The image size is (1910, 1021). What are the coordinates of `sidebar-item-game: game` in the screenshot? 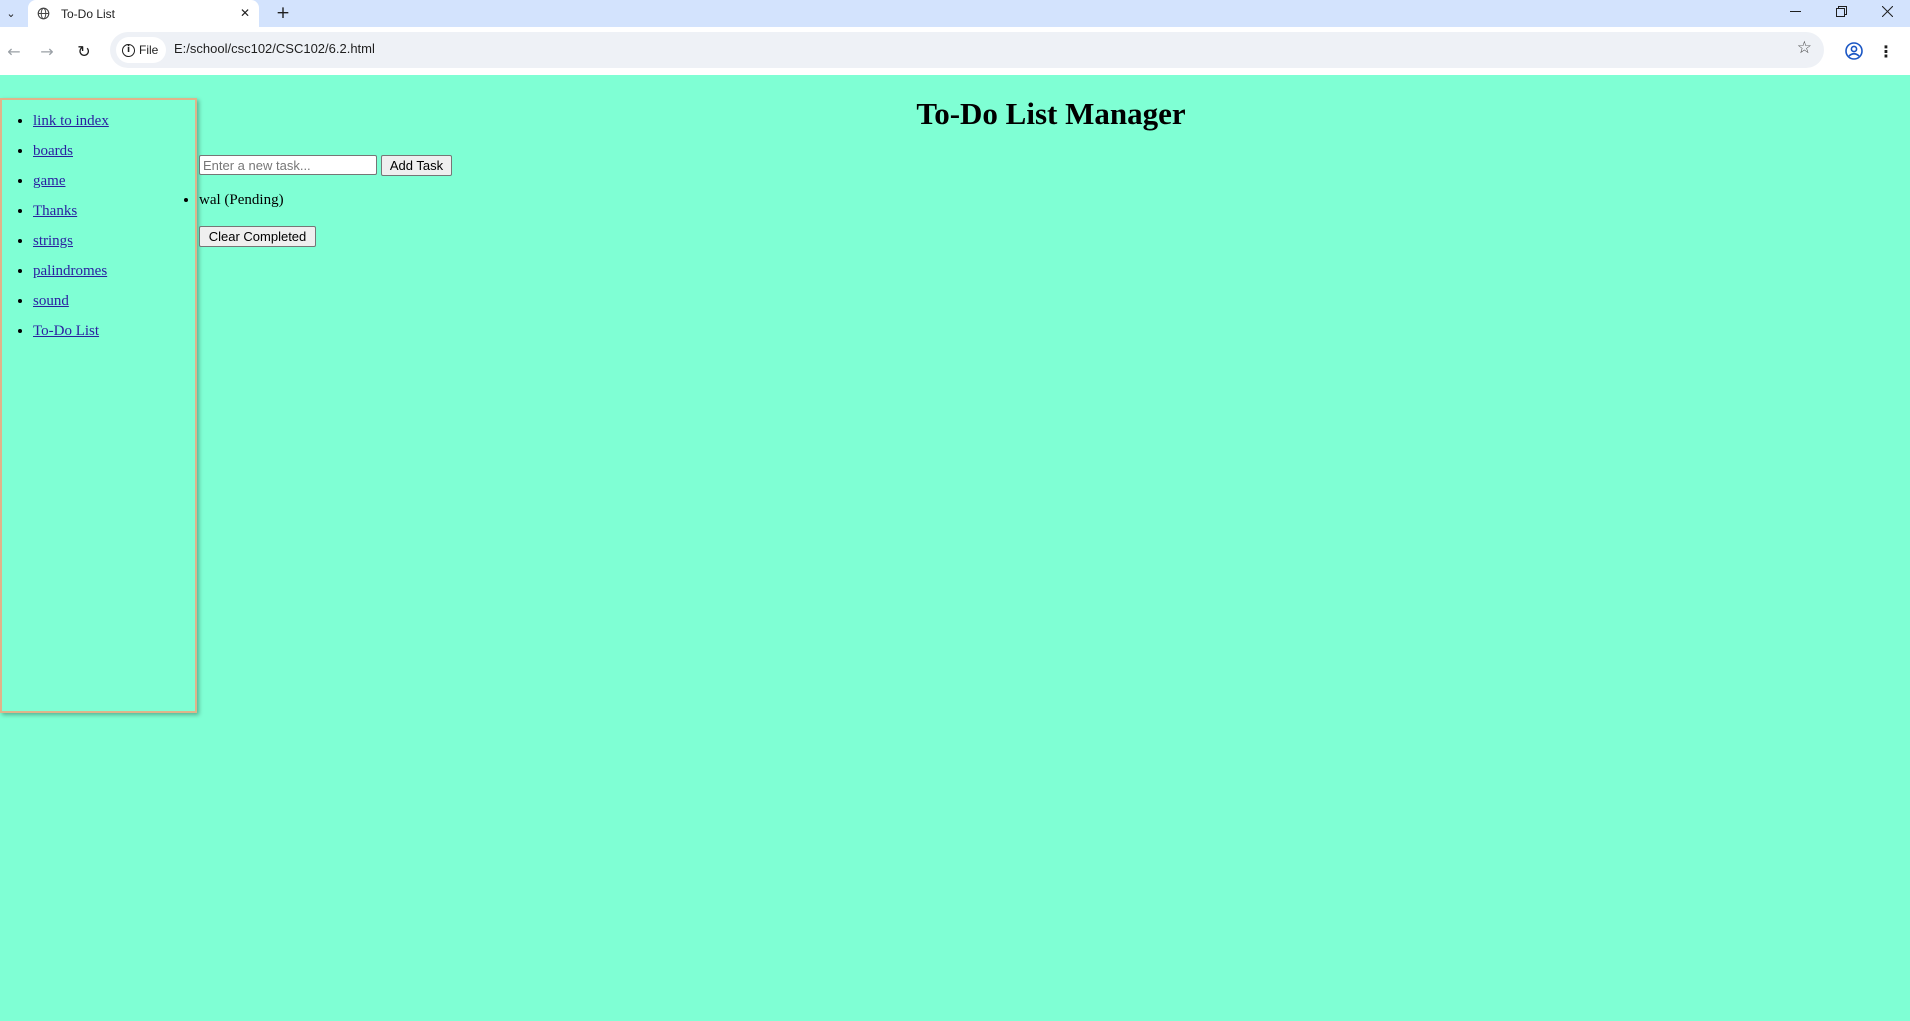 It's located at (114, 181).